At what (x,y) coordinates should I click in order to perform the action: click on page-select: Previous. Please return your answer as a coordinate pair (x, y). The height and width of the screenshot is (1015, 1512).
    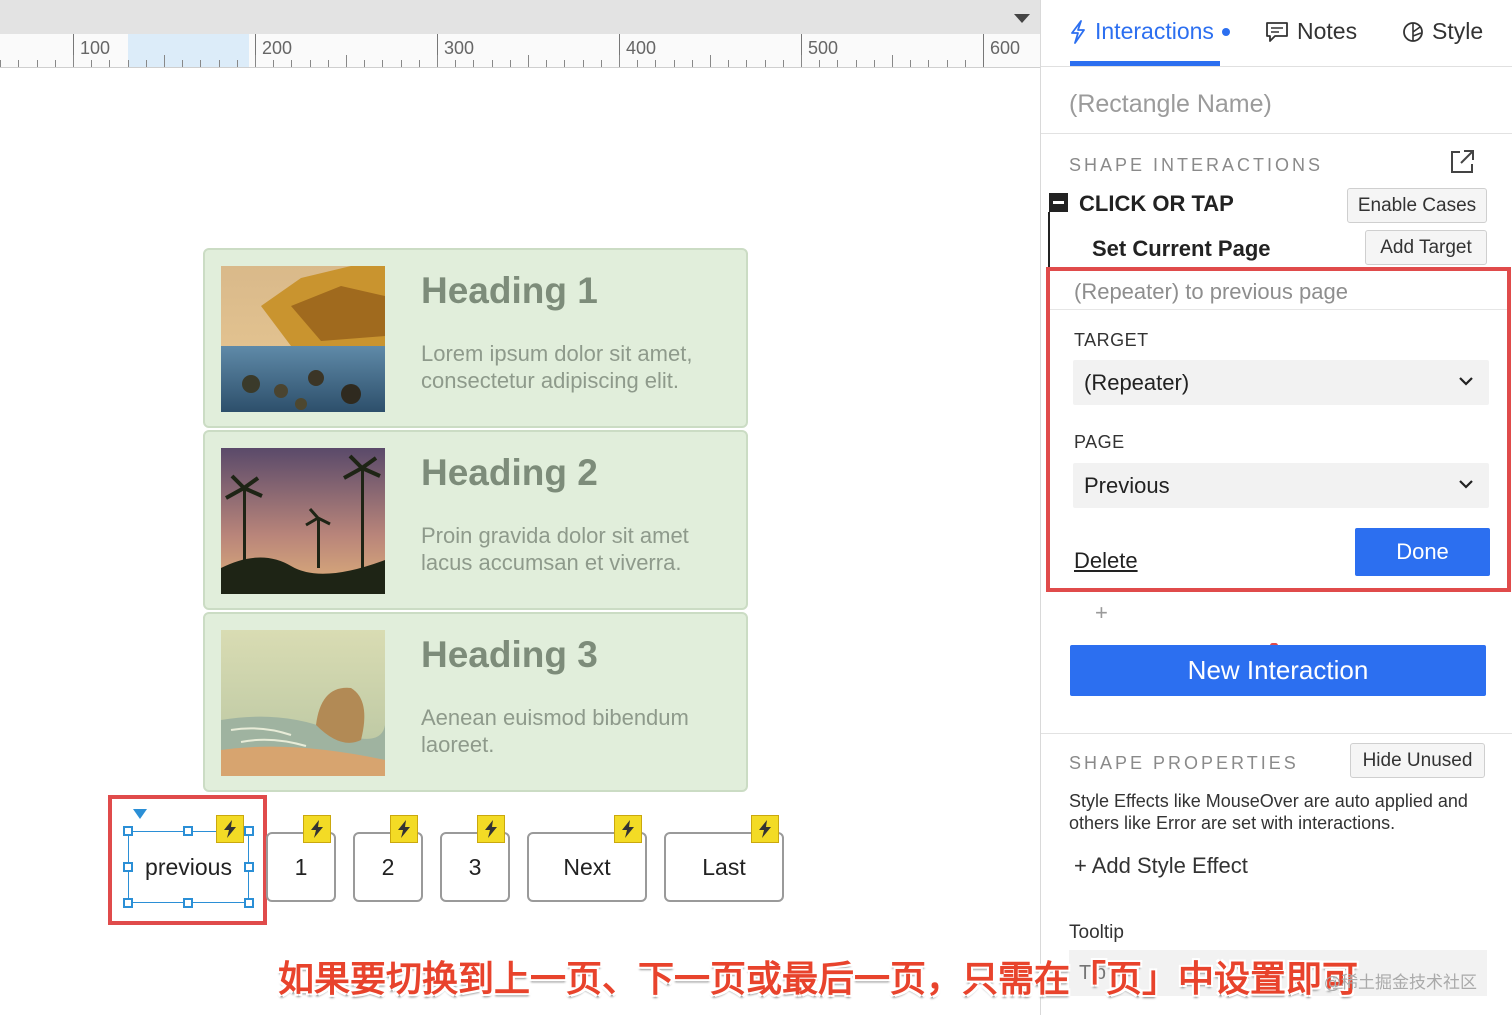
    Looking at the image, I should click on (1281, 485).